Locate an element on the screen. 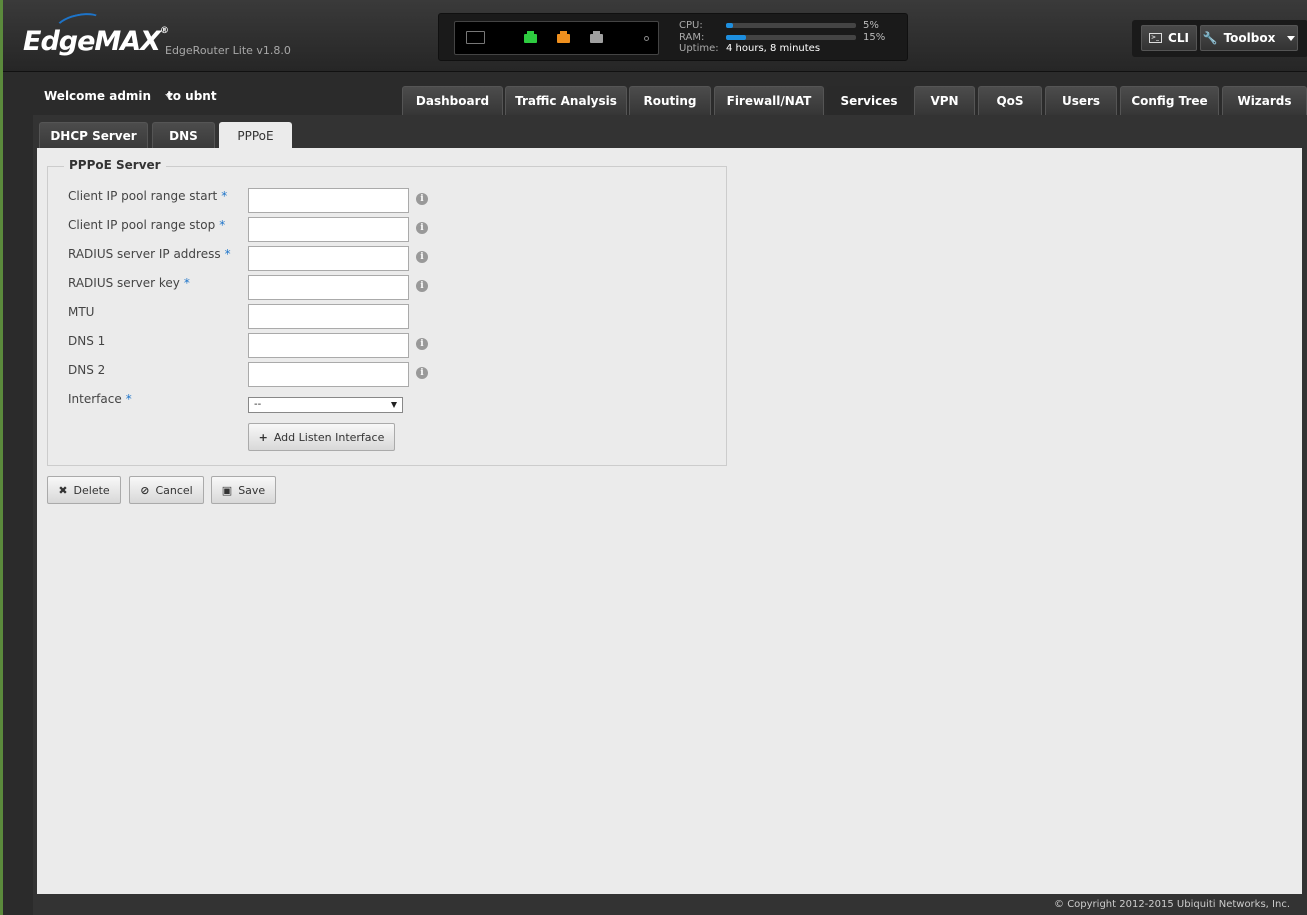 The image size is (1307, 915). tool-buttons: >_ CLI 🔧 Toolbox is located at coordinates (1219, 38).